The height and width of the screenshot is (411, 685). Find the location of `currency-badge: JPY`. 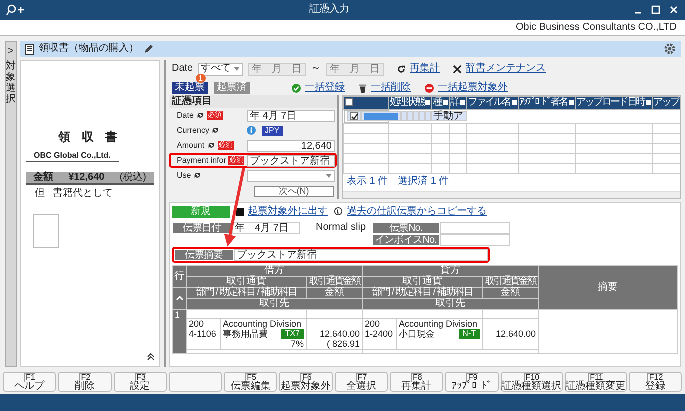

currency-badge: JPY is located at coordinates (272, 131).